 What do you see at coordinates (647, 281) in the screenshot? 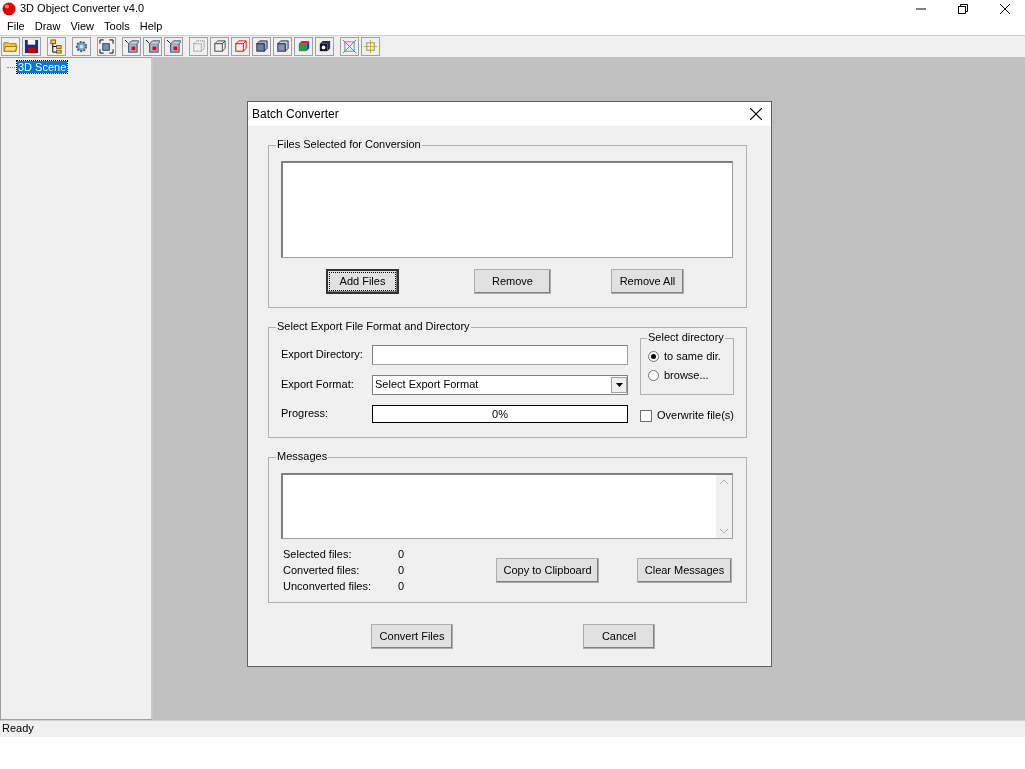
I see `dialog-button: Remove All` at bounding box center [647, 281].